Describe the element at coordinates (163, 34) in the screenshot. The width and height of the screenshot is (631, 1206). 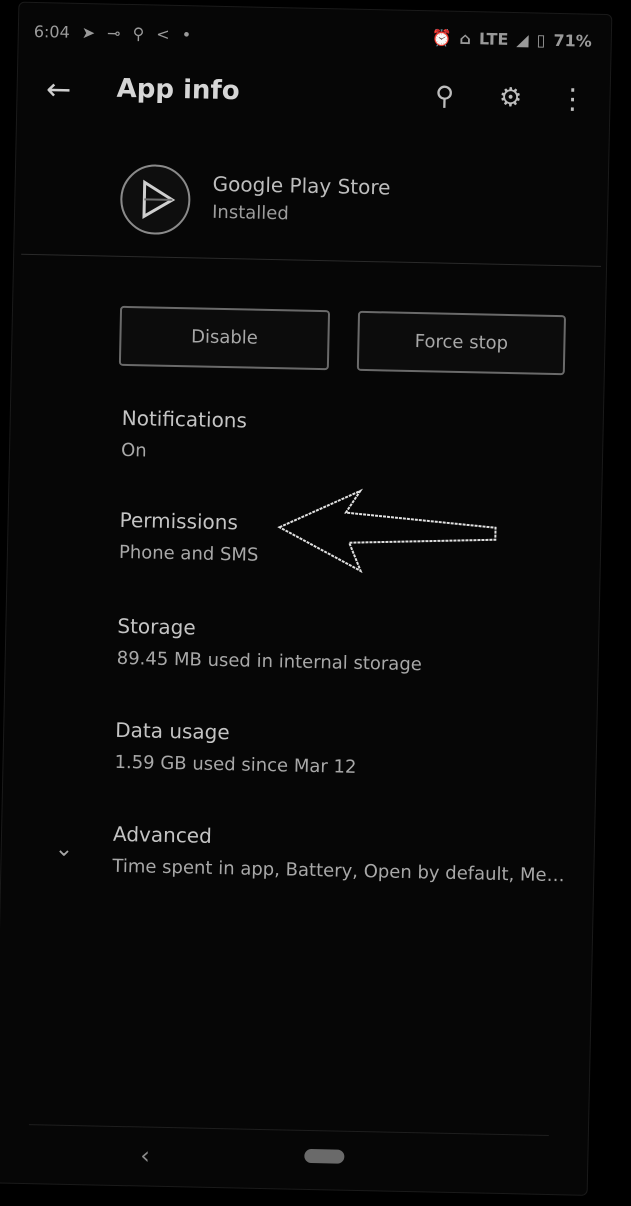
I see `share-icon: <` at that location.